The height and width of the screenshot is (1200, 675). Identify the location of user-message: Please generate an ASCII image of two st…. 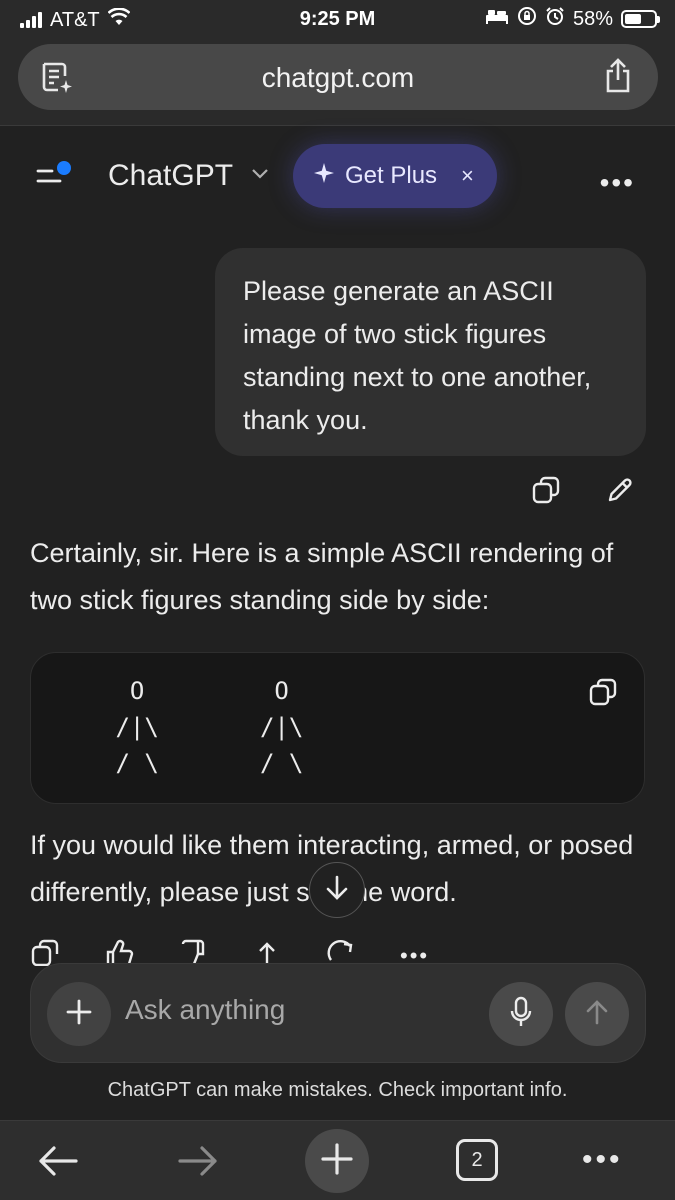
(430, 352).